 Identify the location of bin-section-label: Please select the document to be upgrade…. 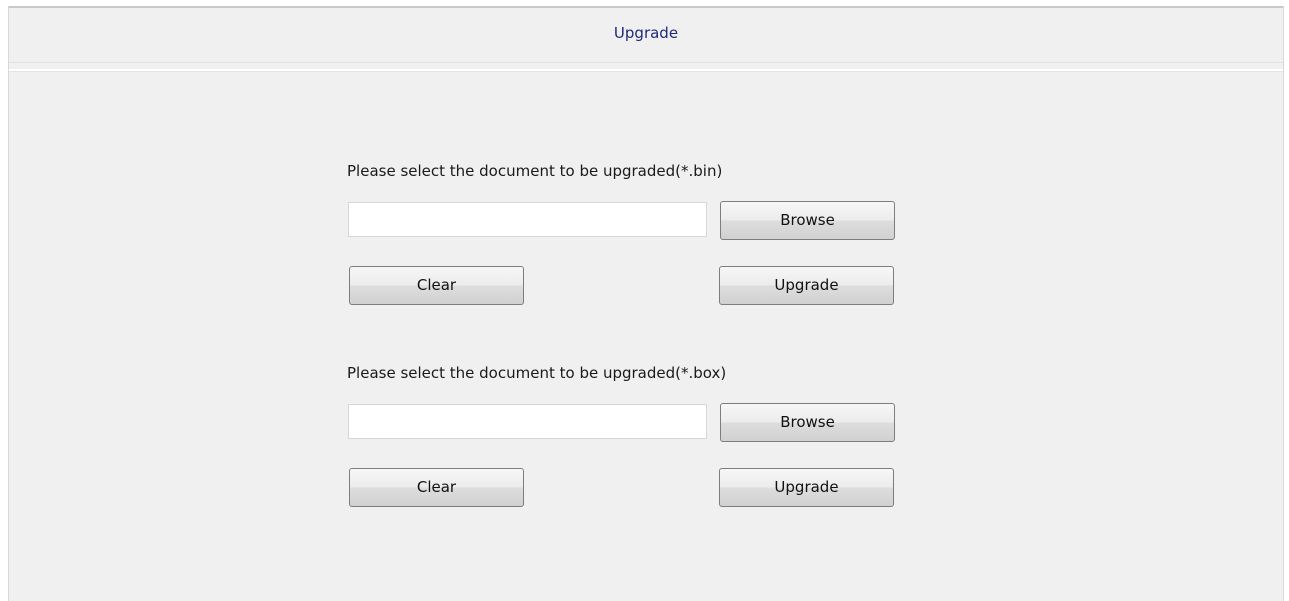
(535, 171).